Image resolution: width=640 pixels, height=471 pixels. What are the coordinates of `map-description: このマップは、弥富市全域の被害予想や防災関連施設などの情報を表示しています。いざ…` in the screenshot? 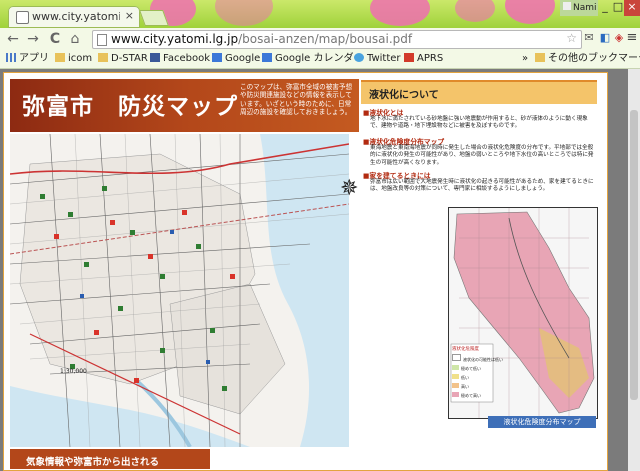 It's located at (296, 100).